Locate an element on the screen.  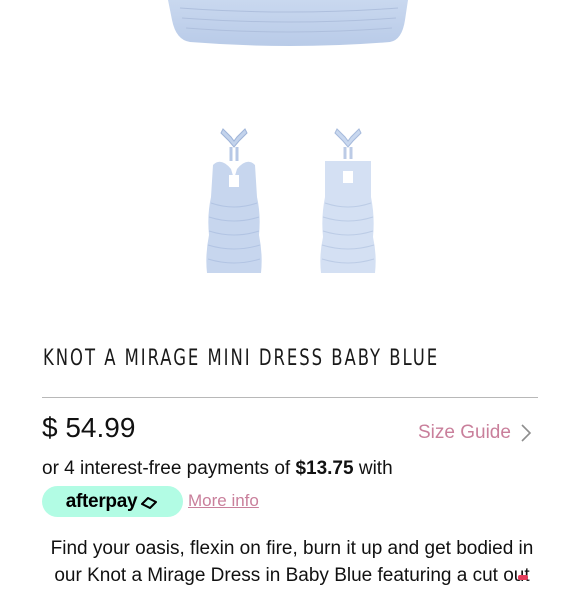
product-title: KNOT A MIRAGE MINI DRESS BABY BLUE is located at coordinates (241, 358).